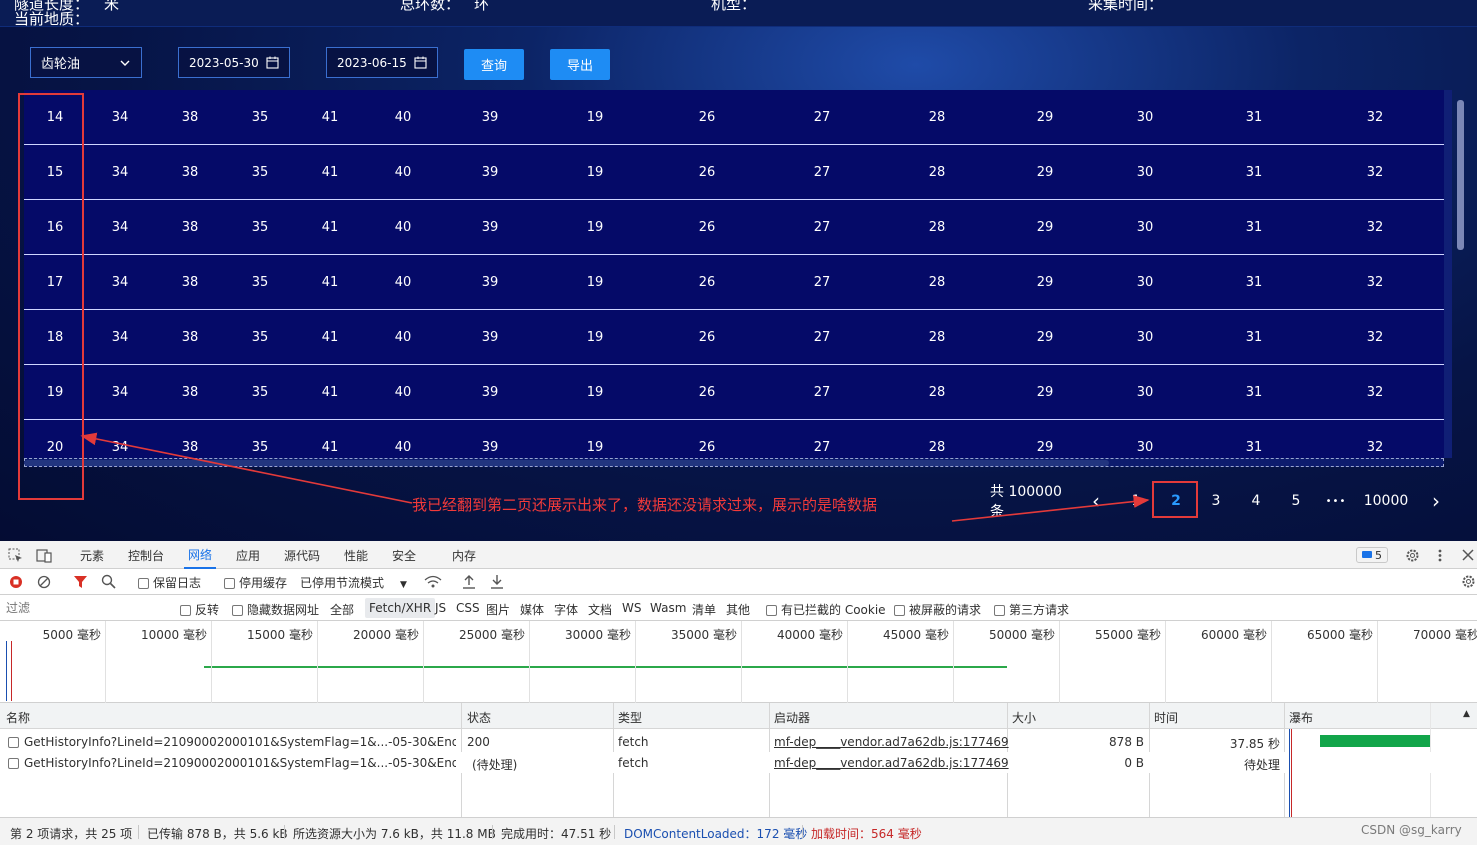 The image size is (1477, 845). Describe the element at coordinates (1386, 501) in the screenshot. I see `last-page-button: 10000` at that location.